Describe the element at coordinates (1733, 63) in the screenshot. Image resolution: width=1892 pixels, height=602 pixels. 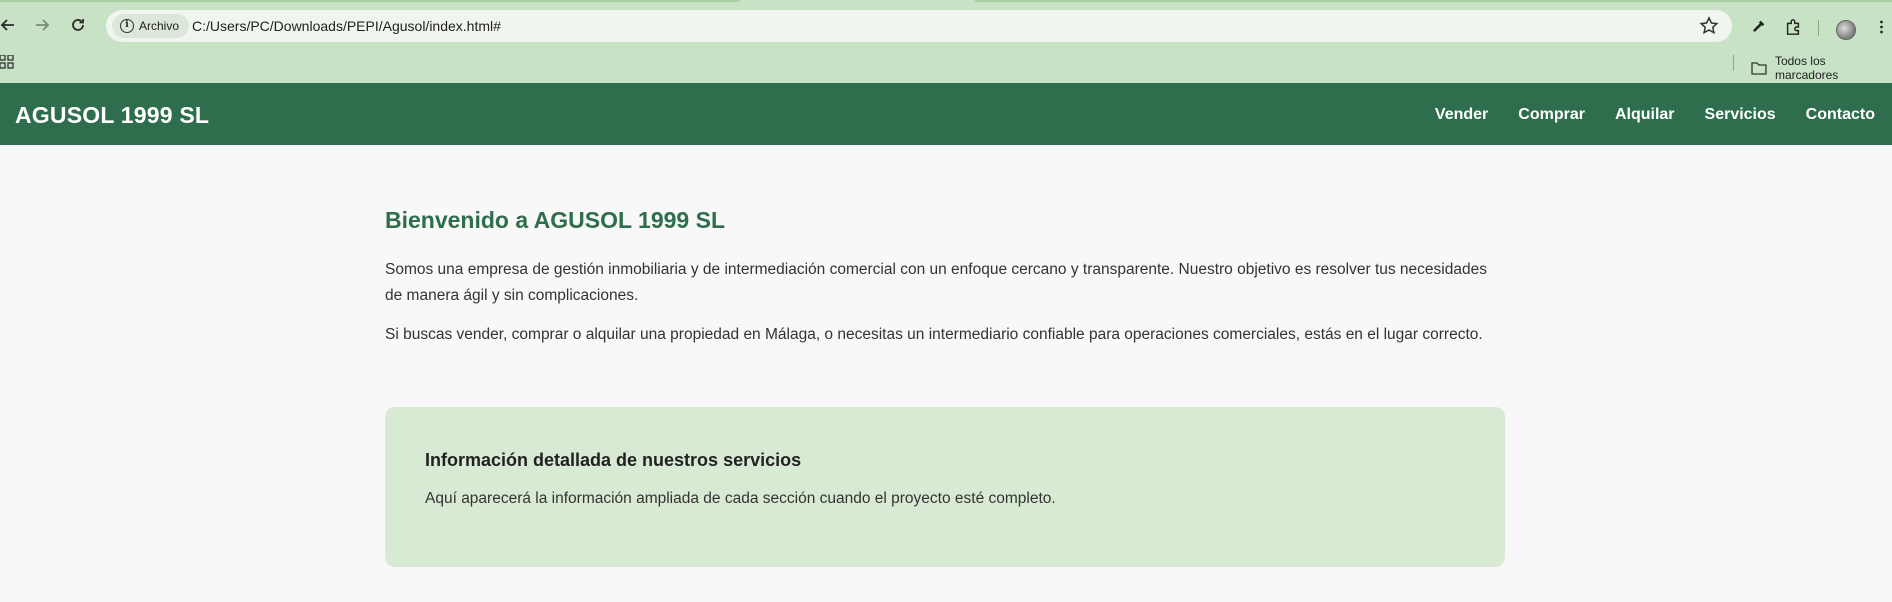
I see `bookmarks-separator` at that location.